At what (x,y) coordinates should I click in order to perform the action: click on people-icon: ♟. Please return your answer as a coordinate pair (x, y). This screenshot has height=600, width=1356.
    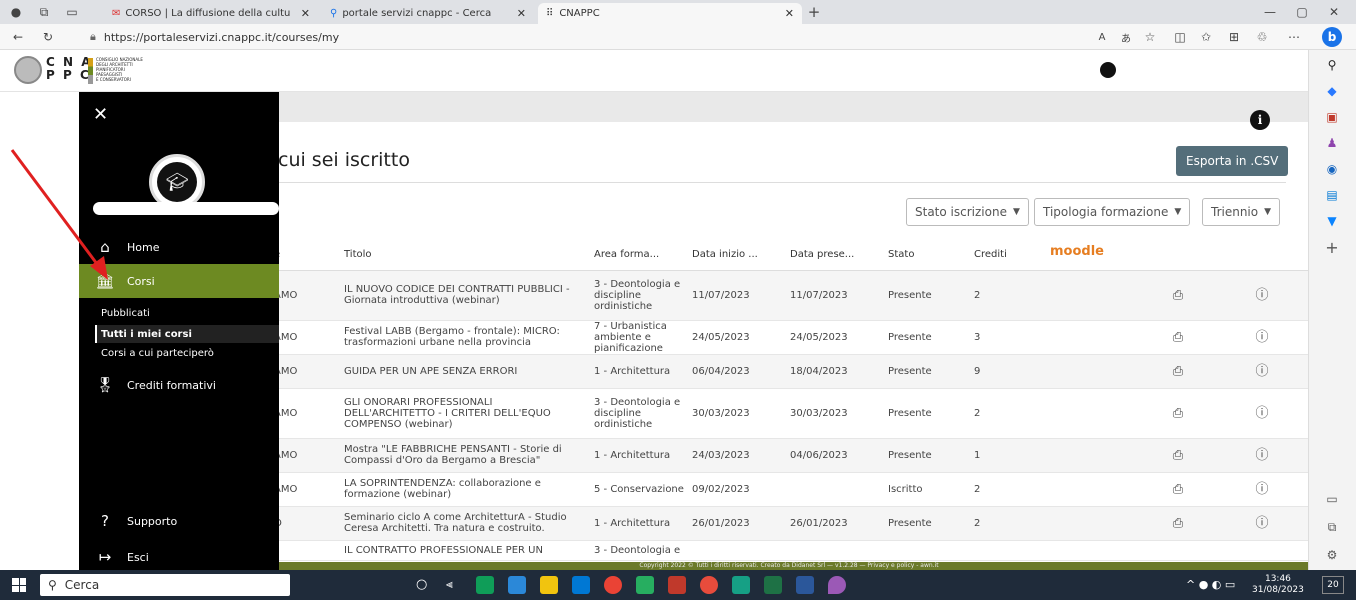
    Looking at the image, I should click on (1332, 143).